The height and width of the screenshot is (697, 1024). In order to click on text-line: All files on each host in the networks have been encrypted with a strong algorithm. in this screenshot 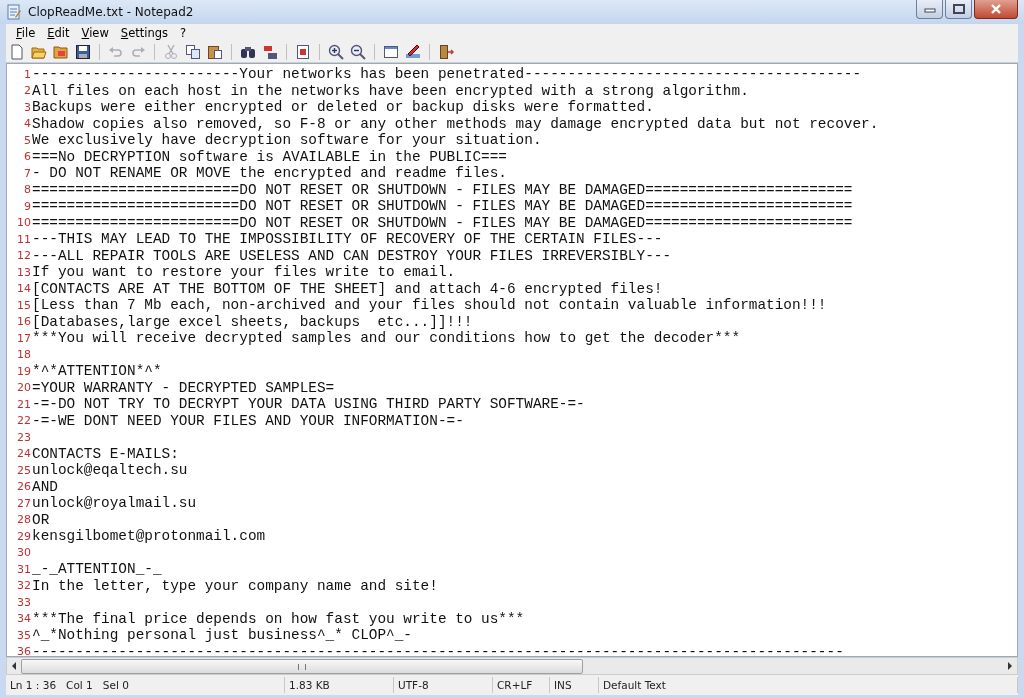, I will do `click(390, 90)`.